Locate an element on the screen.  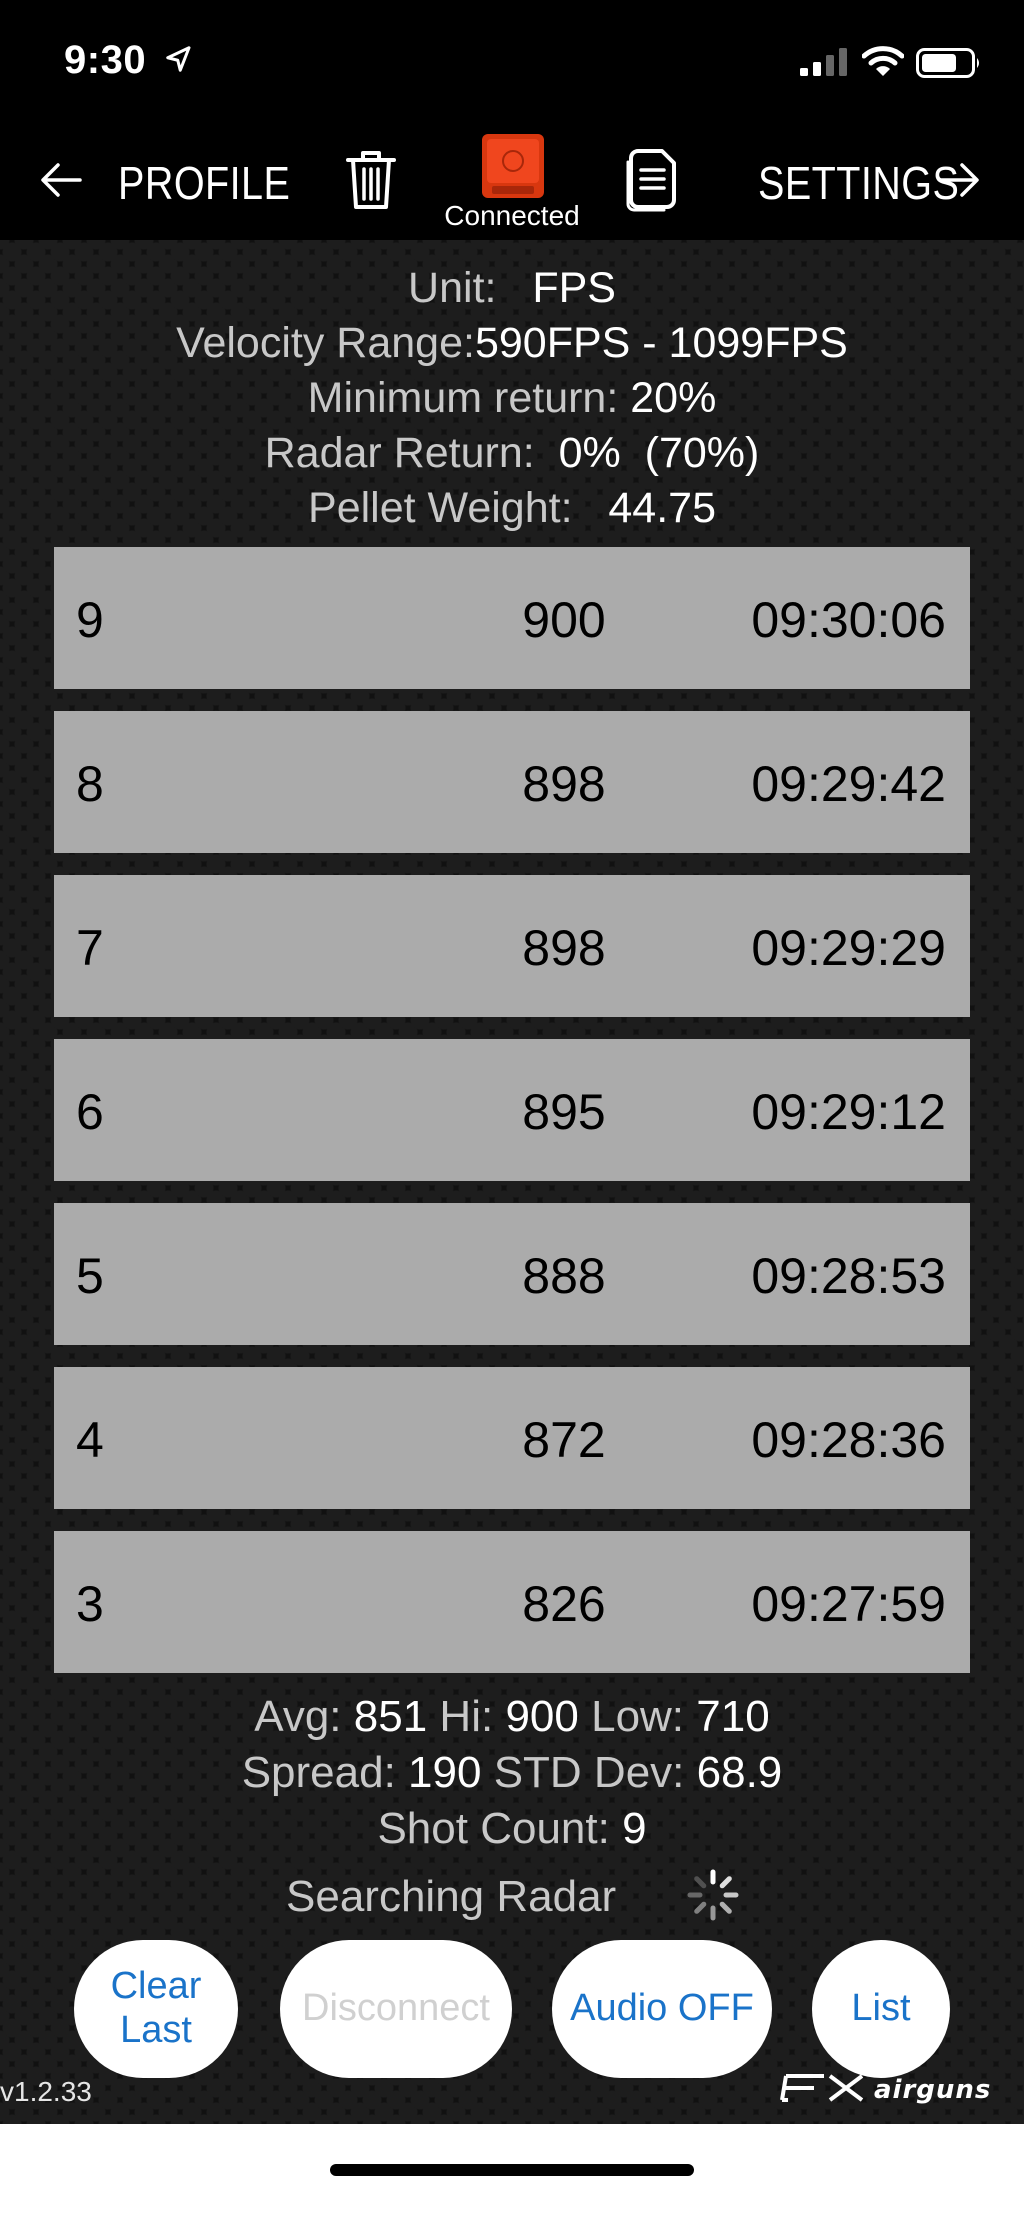
shot-velocity: 826 is located at coordinates (564, 1604).